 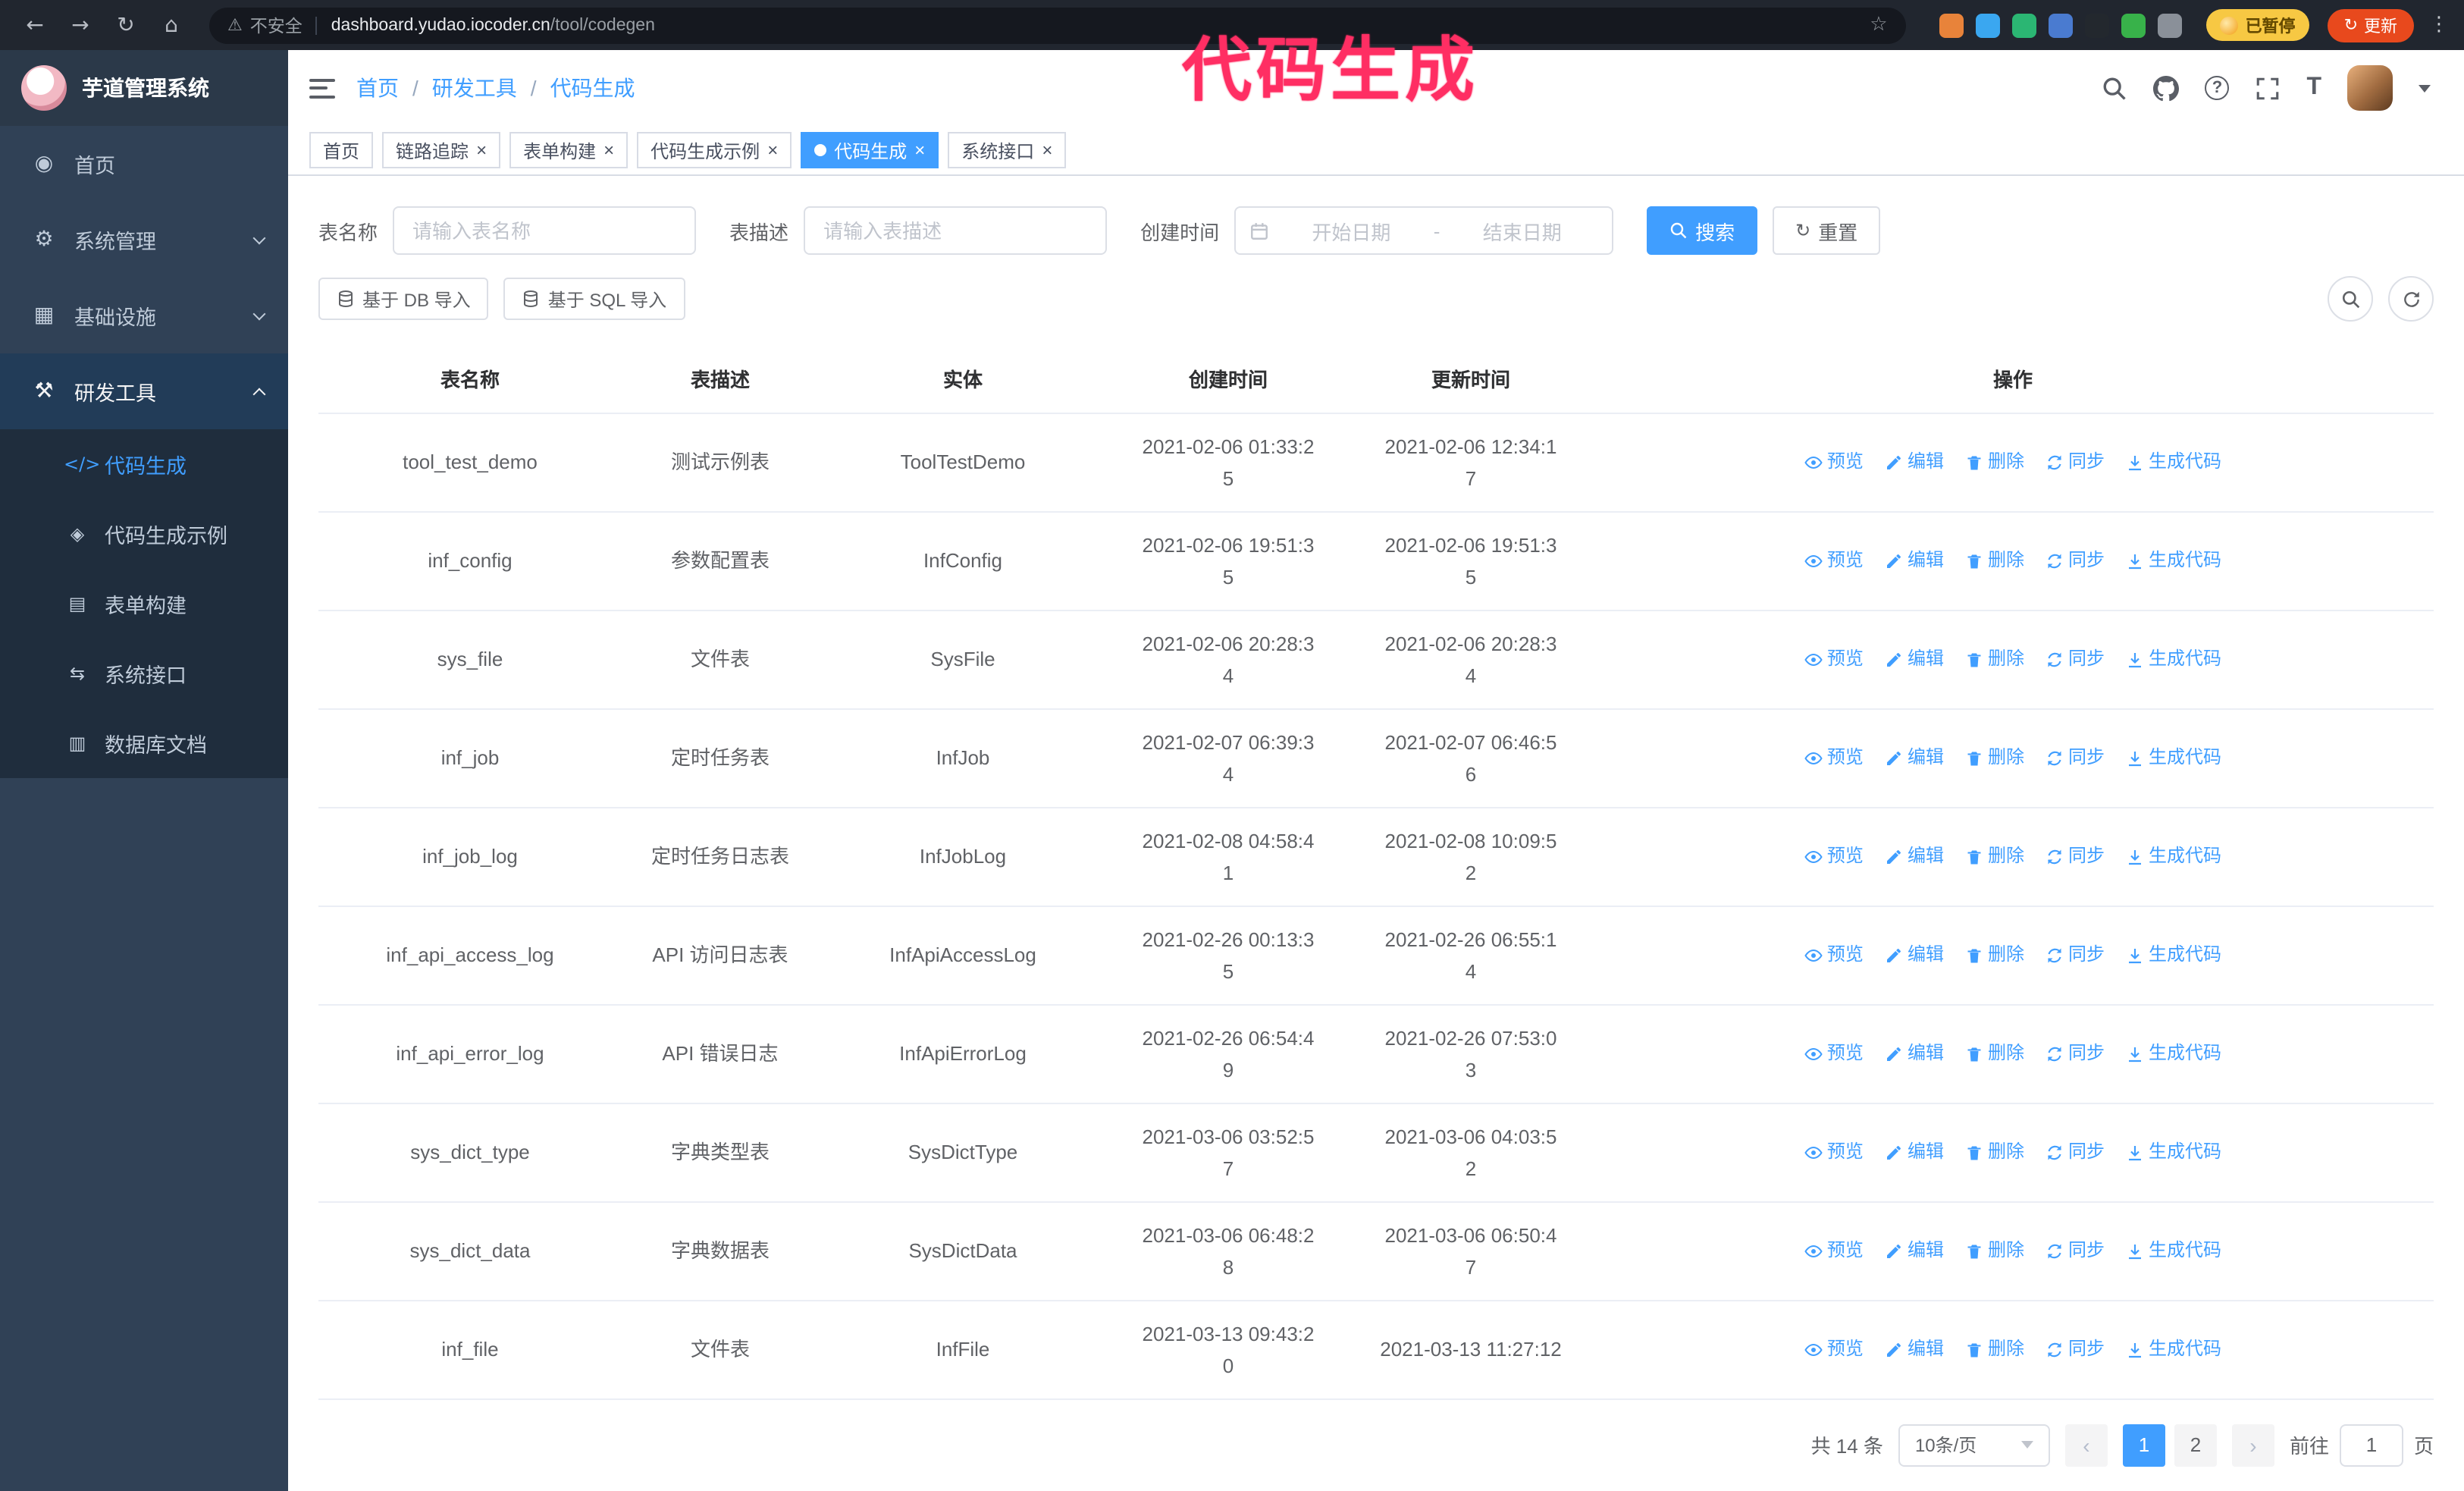 I want to click on sidebar-item-codegen: </> 代码生成, so click(x=144, y=464).